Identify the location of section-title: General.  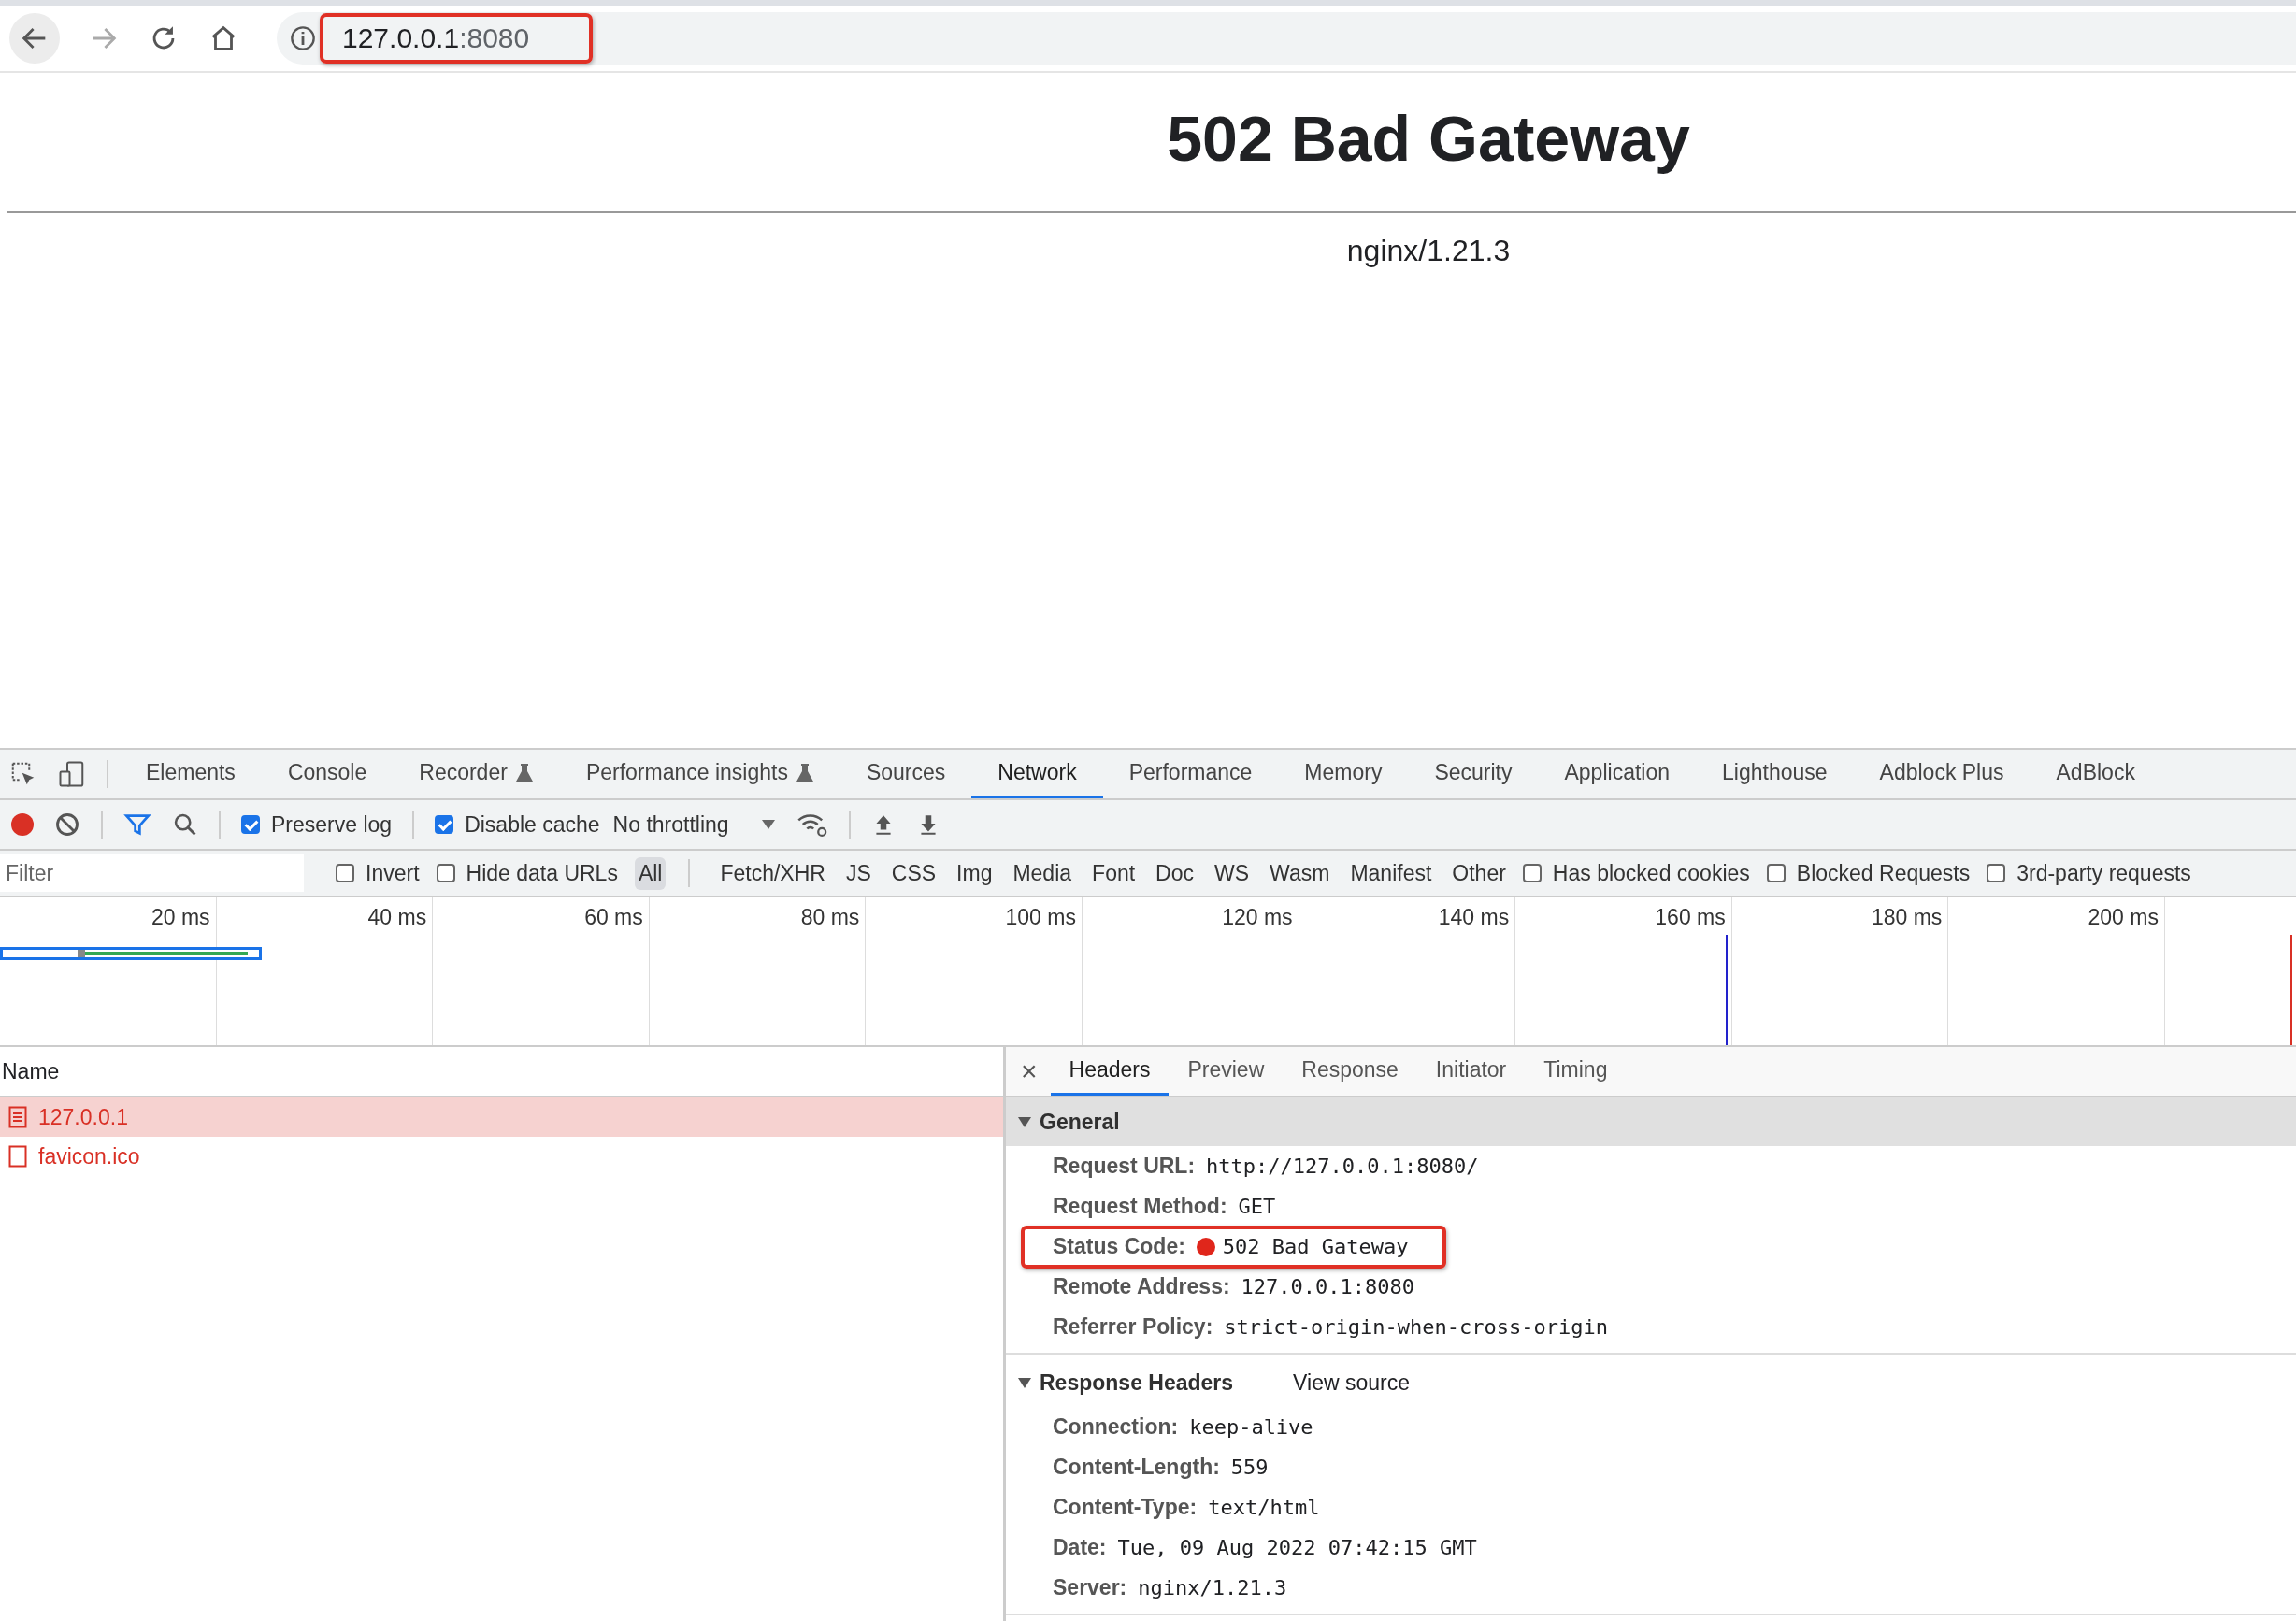
(1080, 1122).